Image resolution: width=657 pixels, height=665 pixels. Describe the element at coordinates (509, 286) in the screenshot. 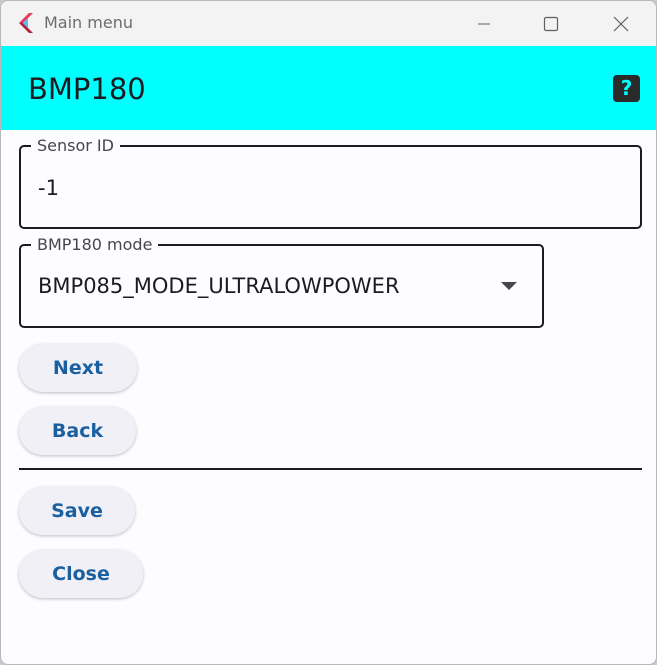

I see `dropdown-arrow-icon` at that location.